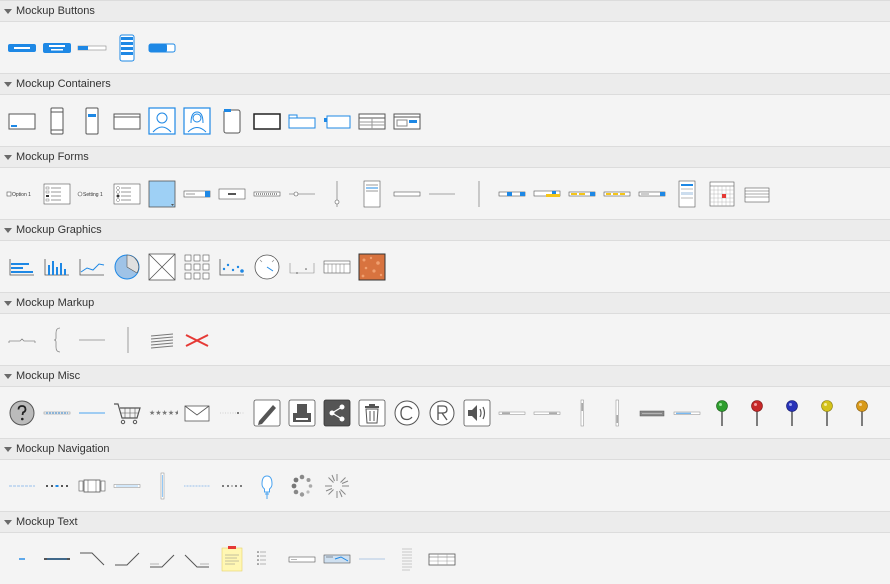 Image resolution: width=890 pixels, height=584 pixels. I want to click on shape-pie-chart-icon, so click(127, 267).